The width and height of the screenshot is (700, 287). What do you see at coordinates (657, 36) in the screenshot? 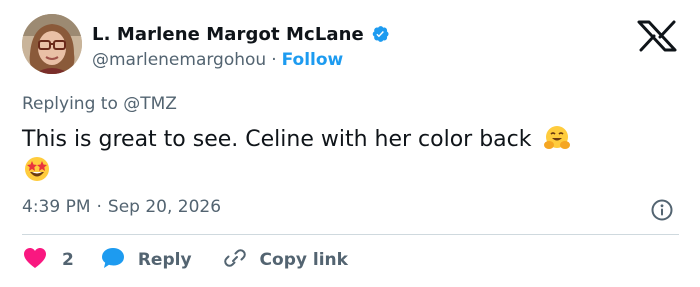
I see `x-logo-icon` at bounding box center [657, 36].